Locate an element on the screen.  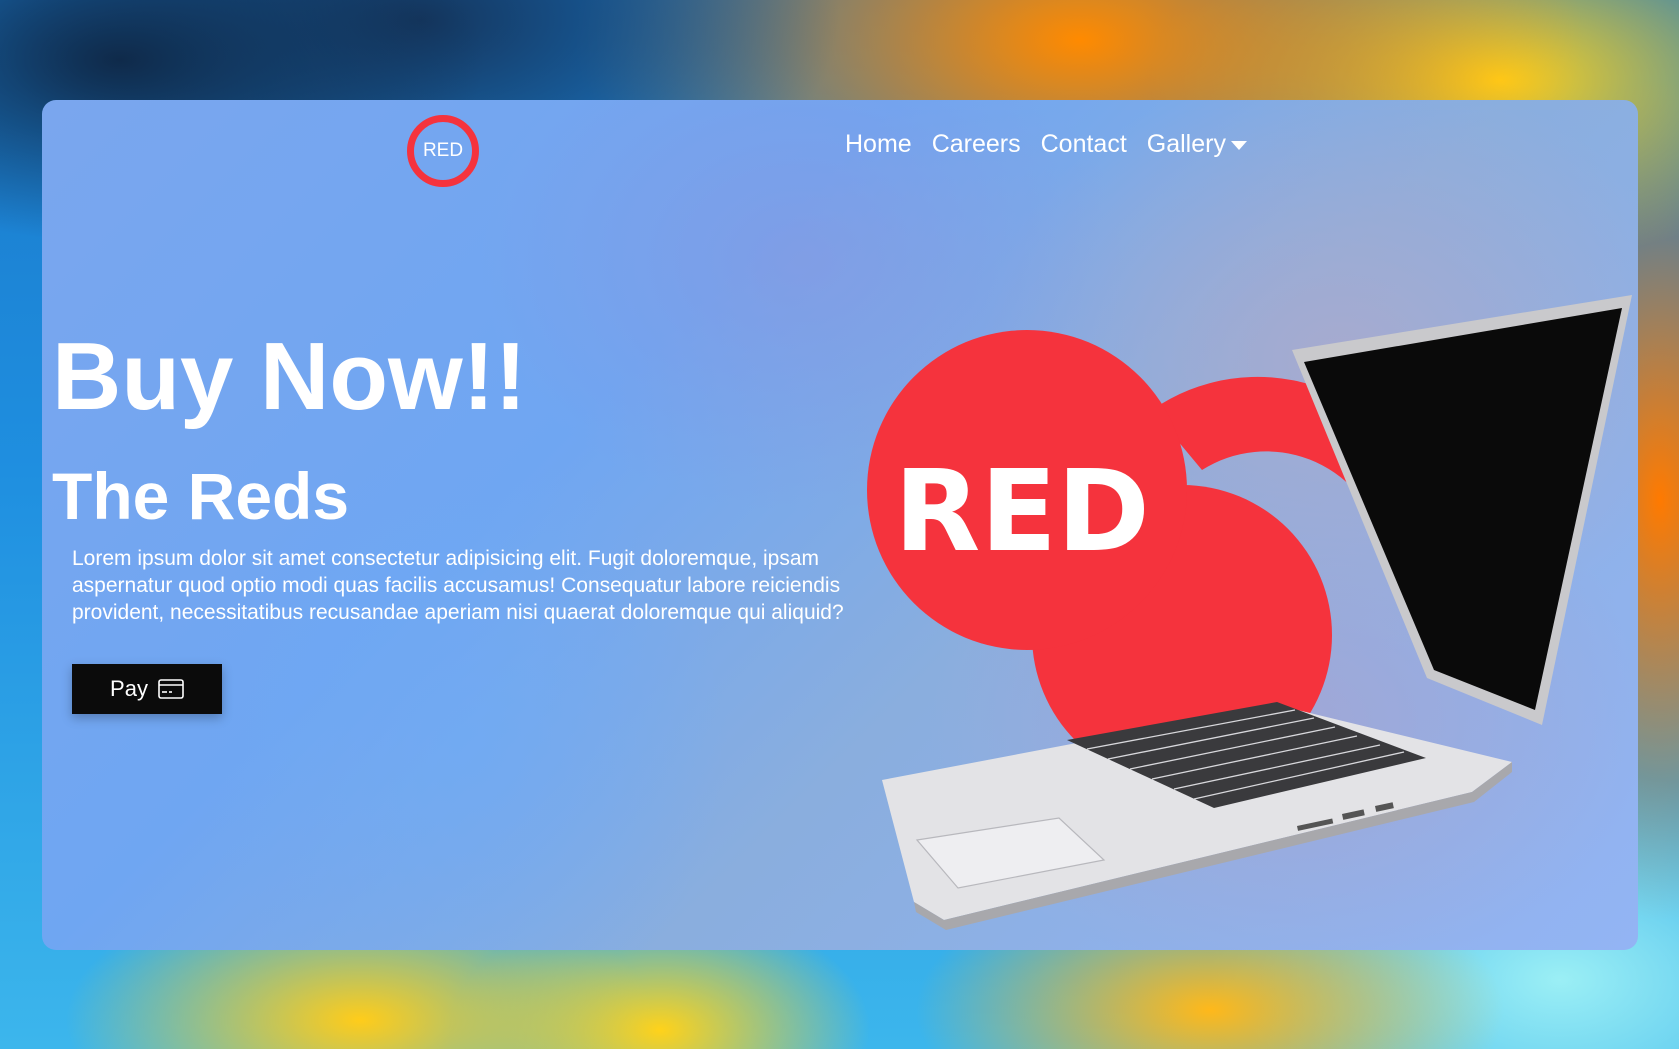
nav-gallery: Gallery is located at coordinates (1197, 144).